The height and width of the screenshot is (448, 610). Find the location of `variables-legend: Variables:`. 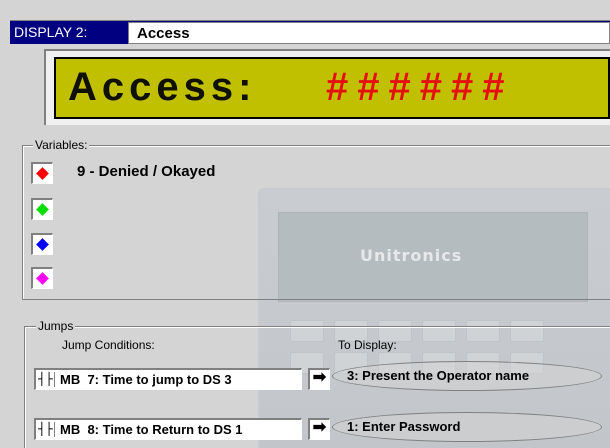

variables-legend: Variables: is located at coordinates (61, 145).